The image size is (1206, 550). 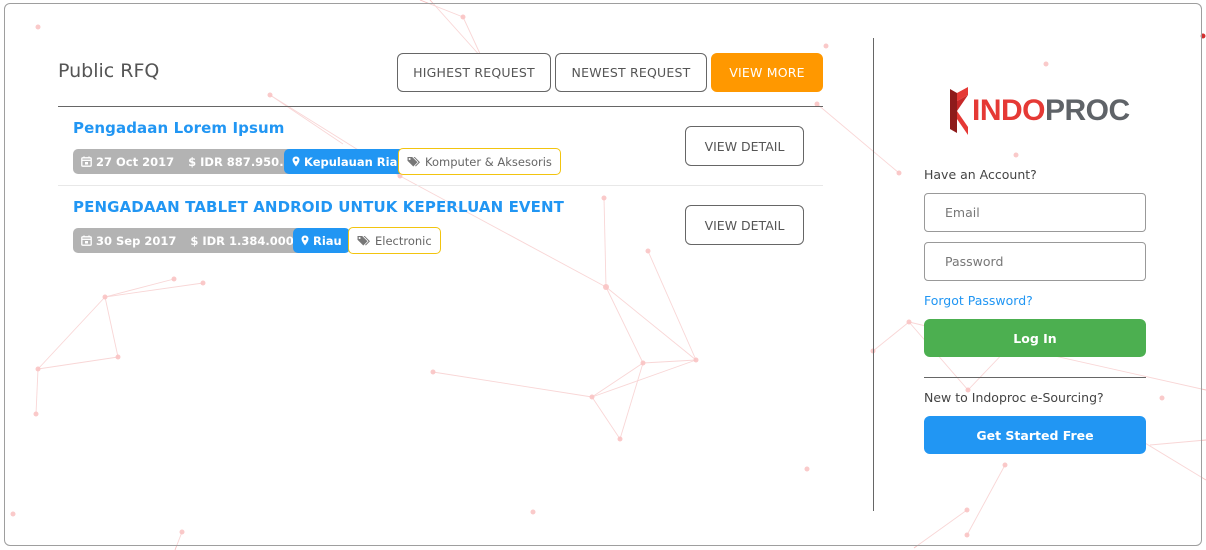 What do you see at coordinates (440, 106) in the screenshot?
I see `header-divider` at bounding box center [440, 106].